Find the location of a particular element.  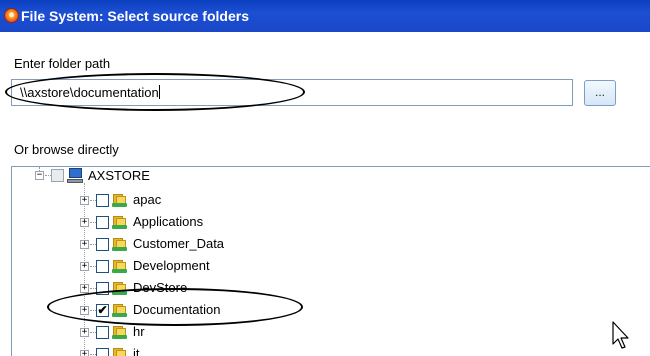

apac-checkbox is located at coordinates (102, 200).